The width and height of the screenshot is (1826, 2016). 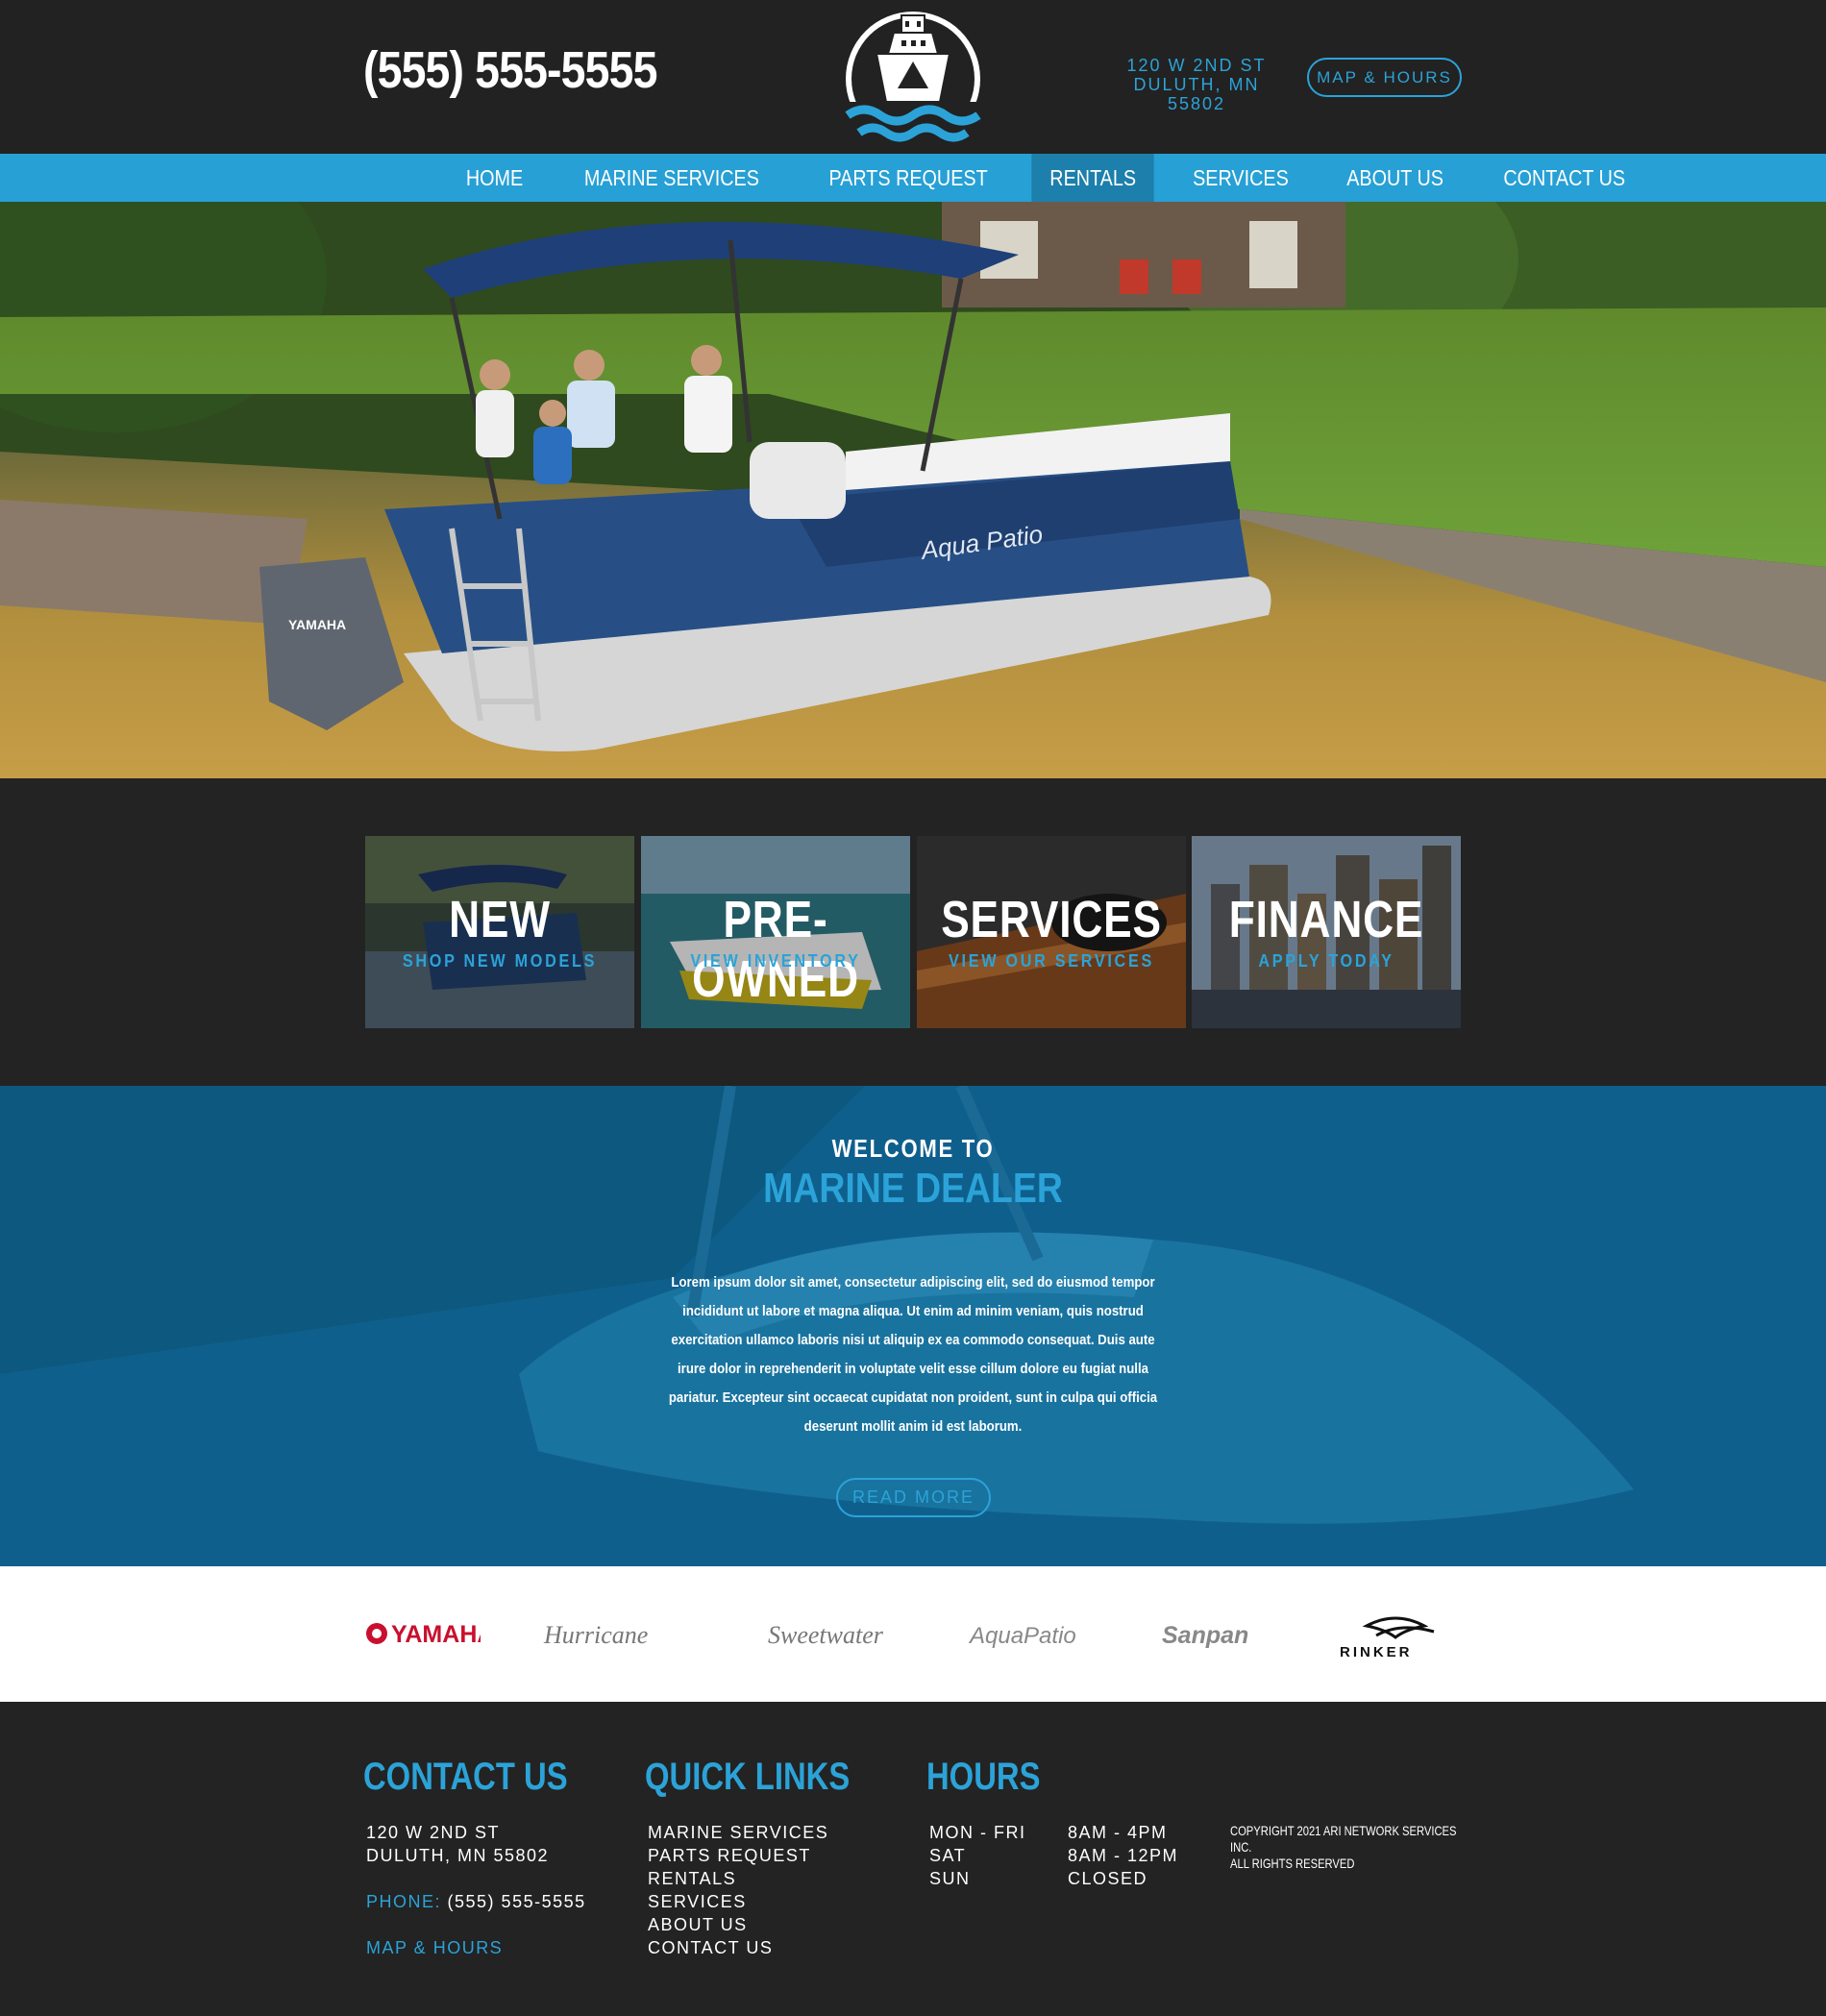 I want to click on copyright-line2: ALL RIGHTS RESERVED, so click(x=1292, y=1864).